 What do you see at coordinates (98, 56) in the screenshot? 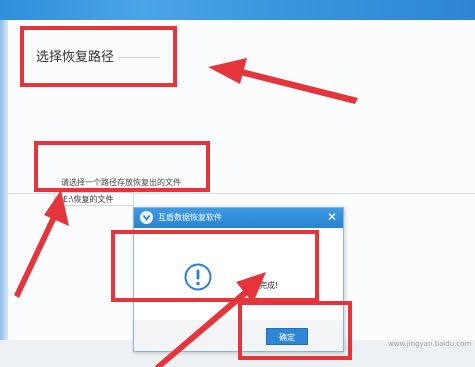
I see `highlight-box-section-title` at bounding box center [98, 56].